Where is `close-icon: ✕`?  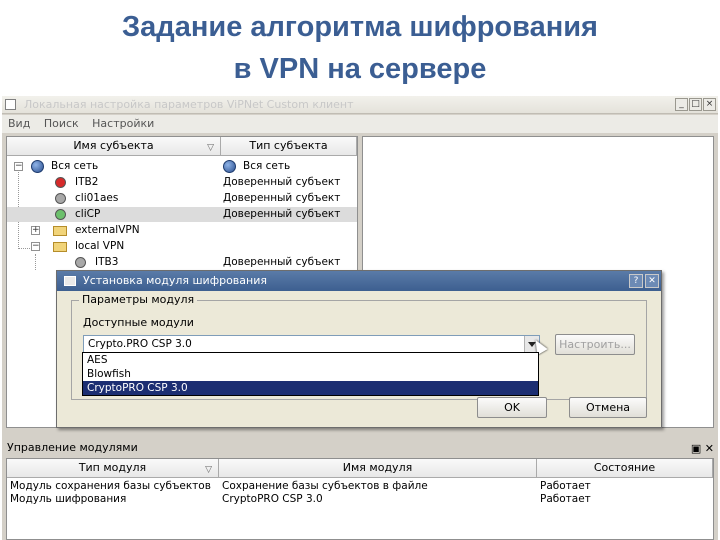
close-icon: ✕ is located at coordinates (709, 448).